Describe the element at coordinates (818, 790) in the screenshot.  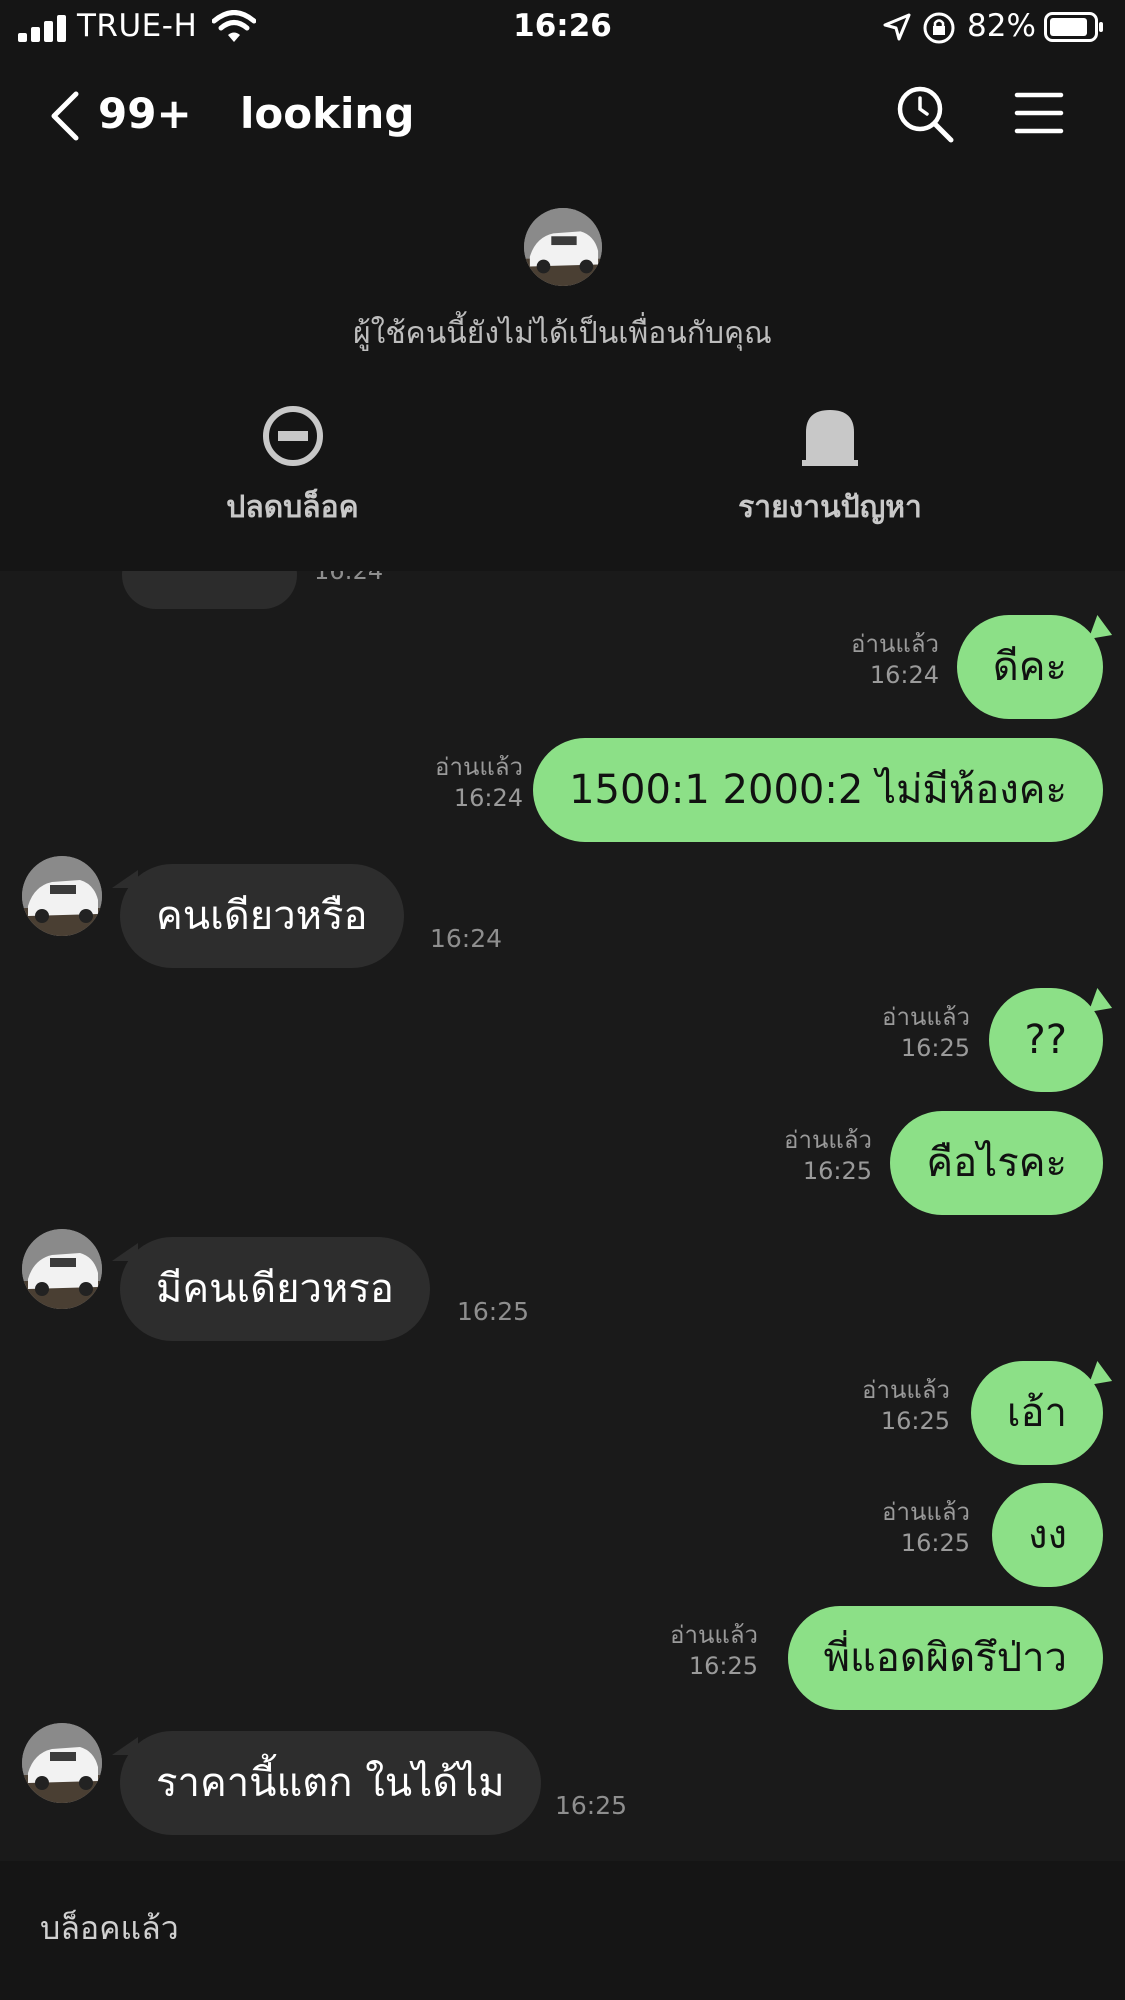
I see `outgoing-message-bubble: 1500:1 2000:2 ไม่มีห้องคะ` at that location.